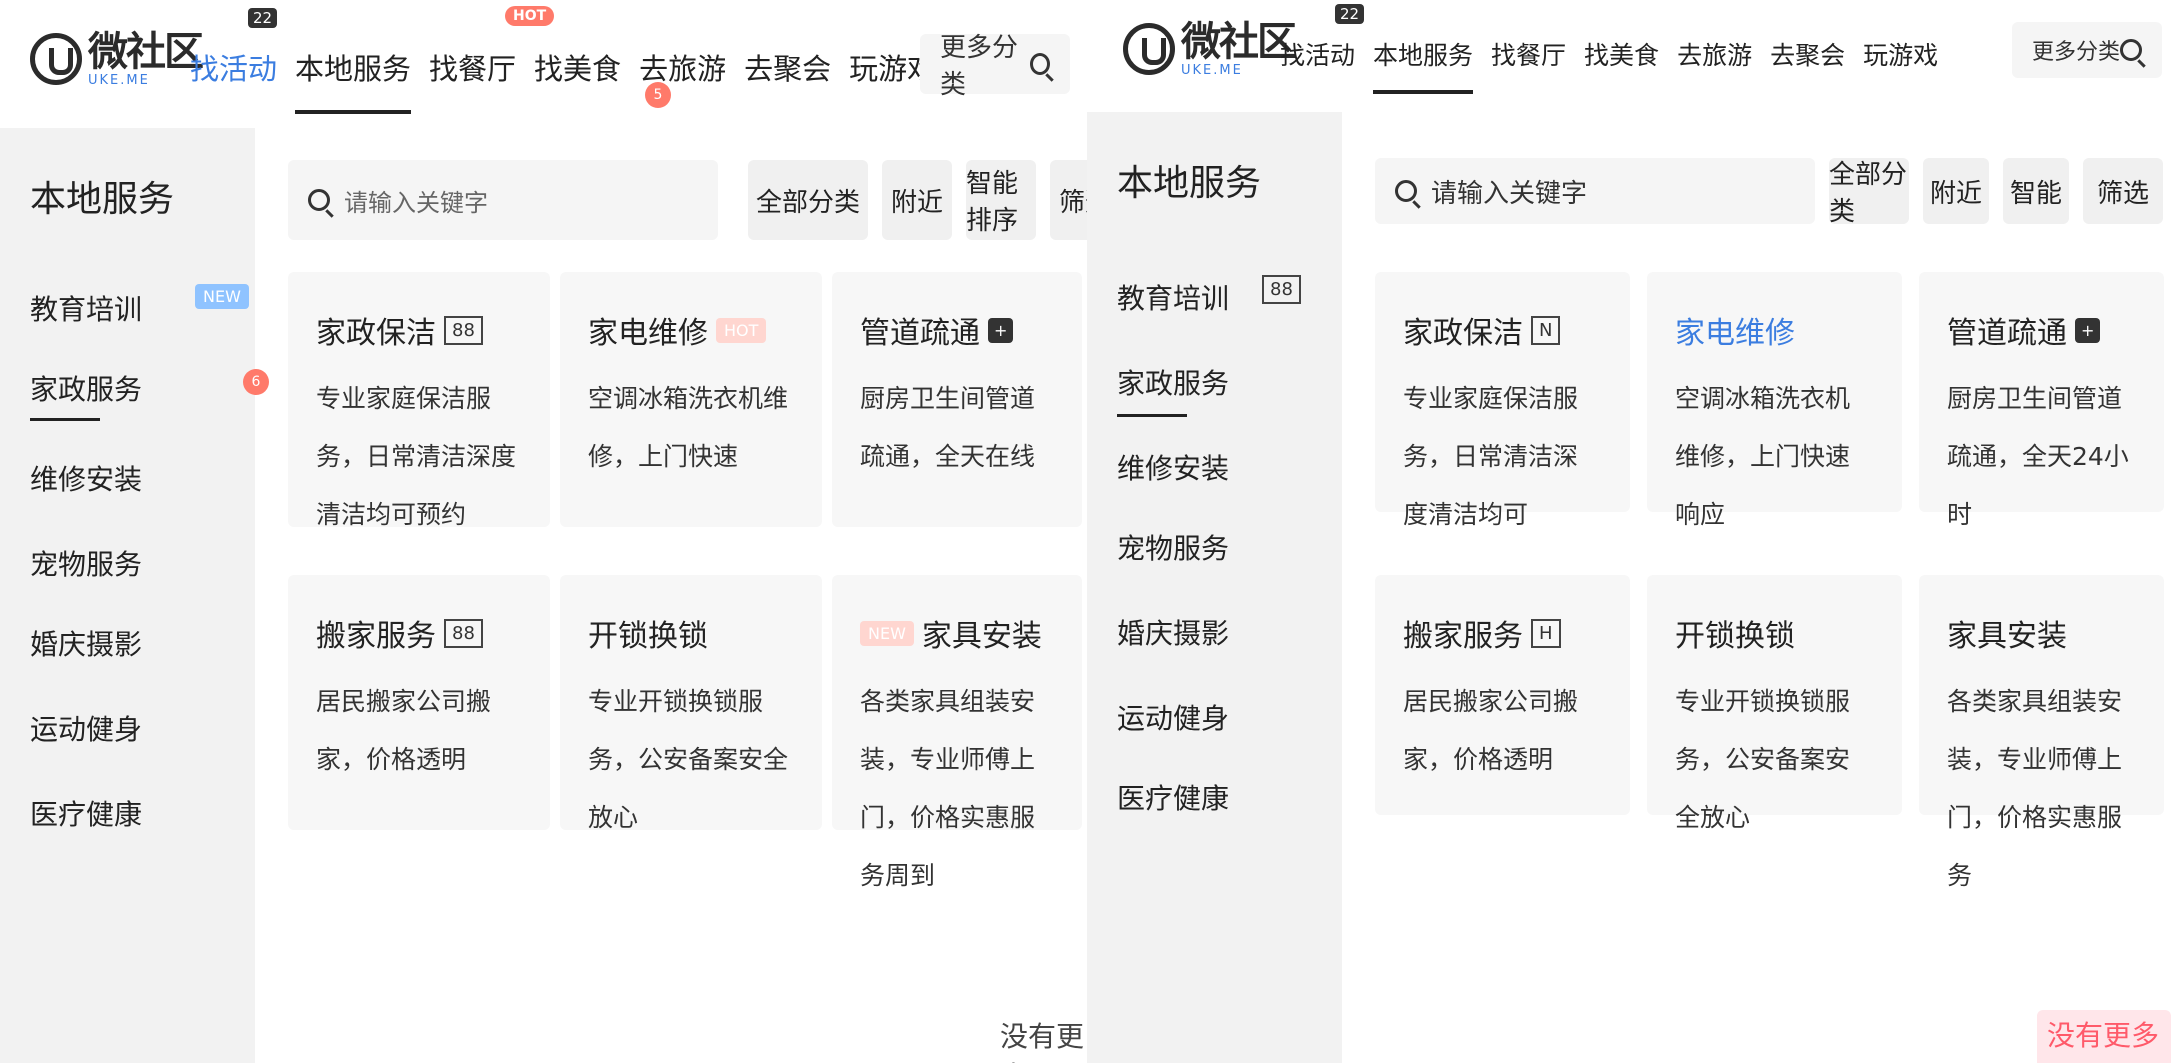  I want to click on service-card: 家电维修 空调冰箱洗衣机维修，上门快速响应, so click(1774, 400).